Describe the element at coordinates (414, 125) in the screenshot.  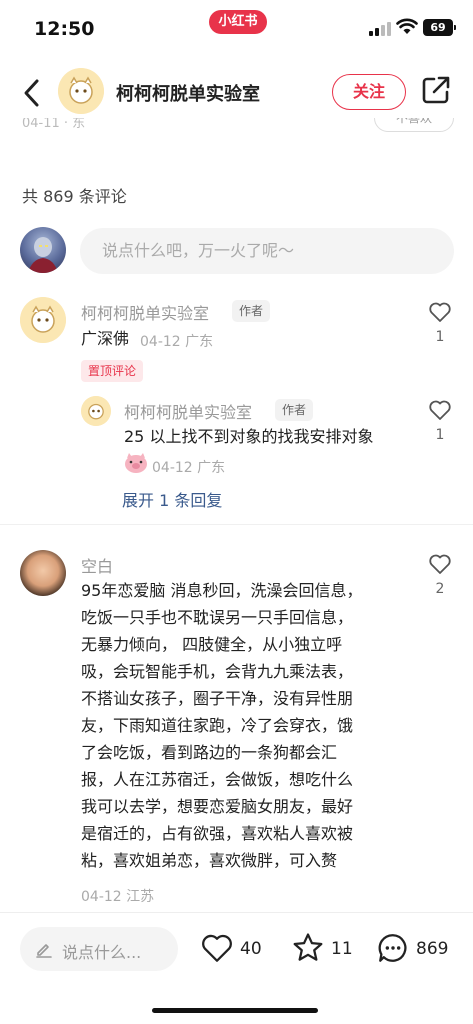
I see `dislike-chip: 不喜欢` at that location.